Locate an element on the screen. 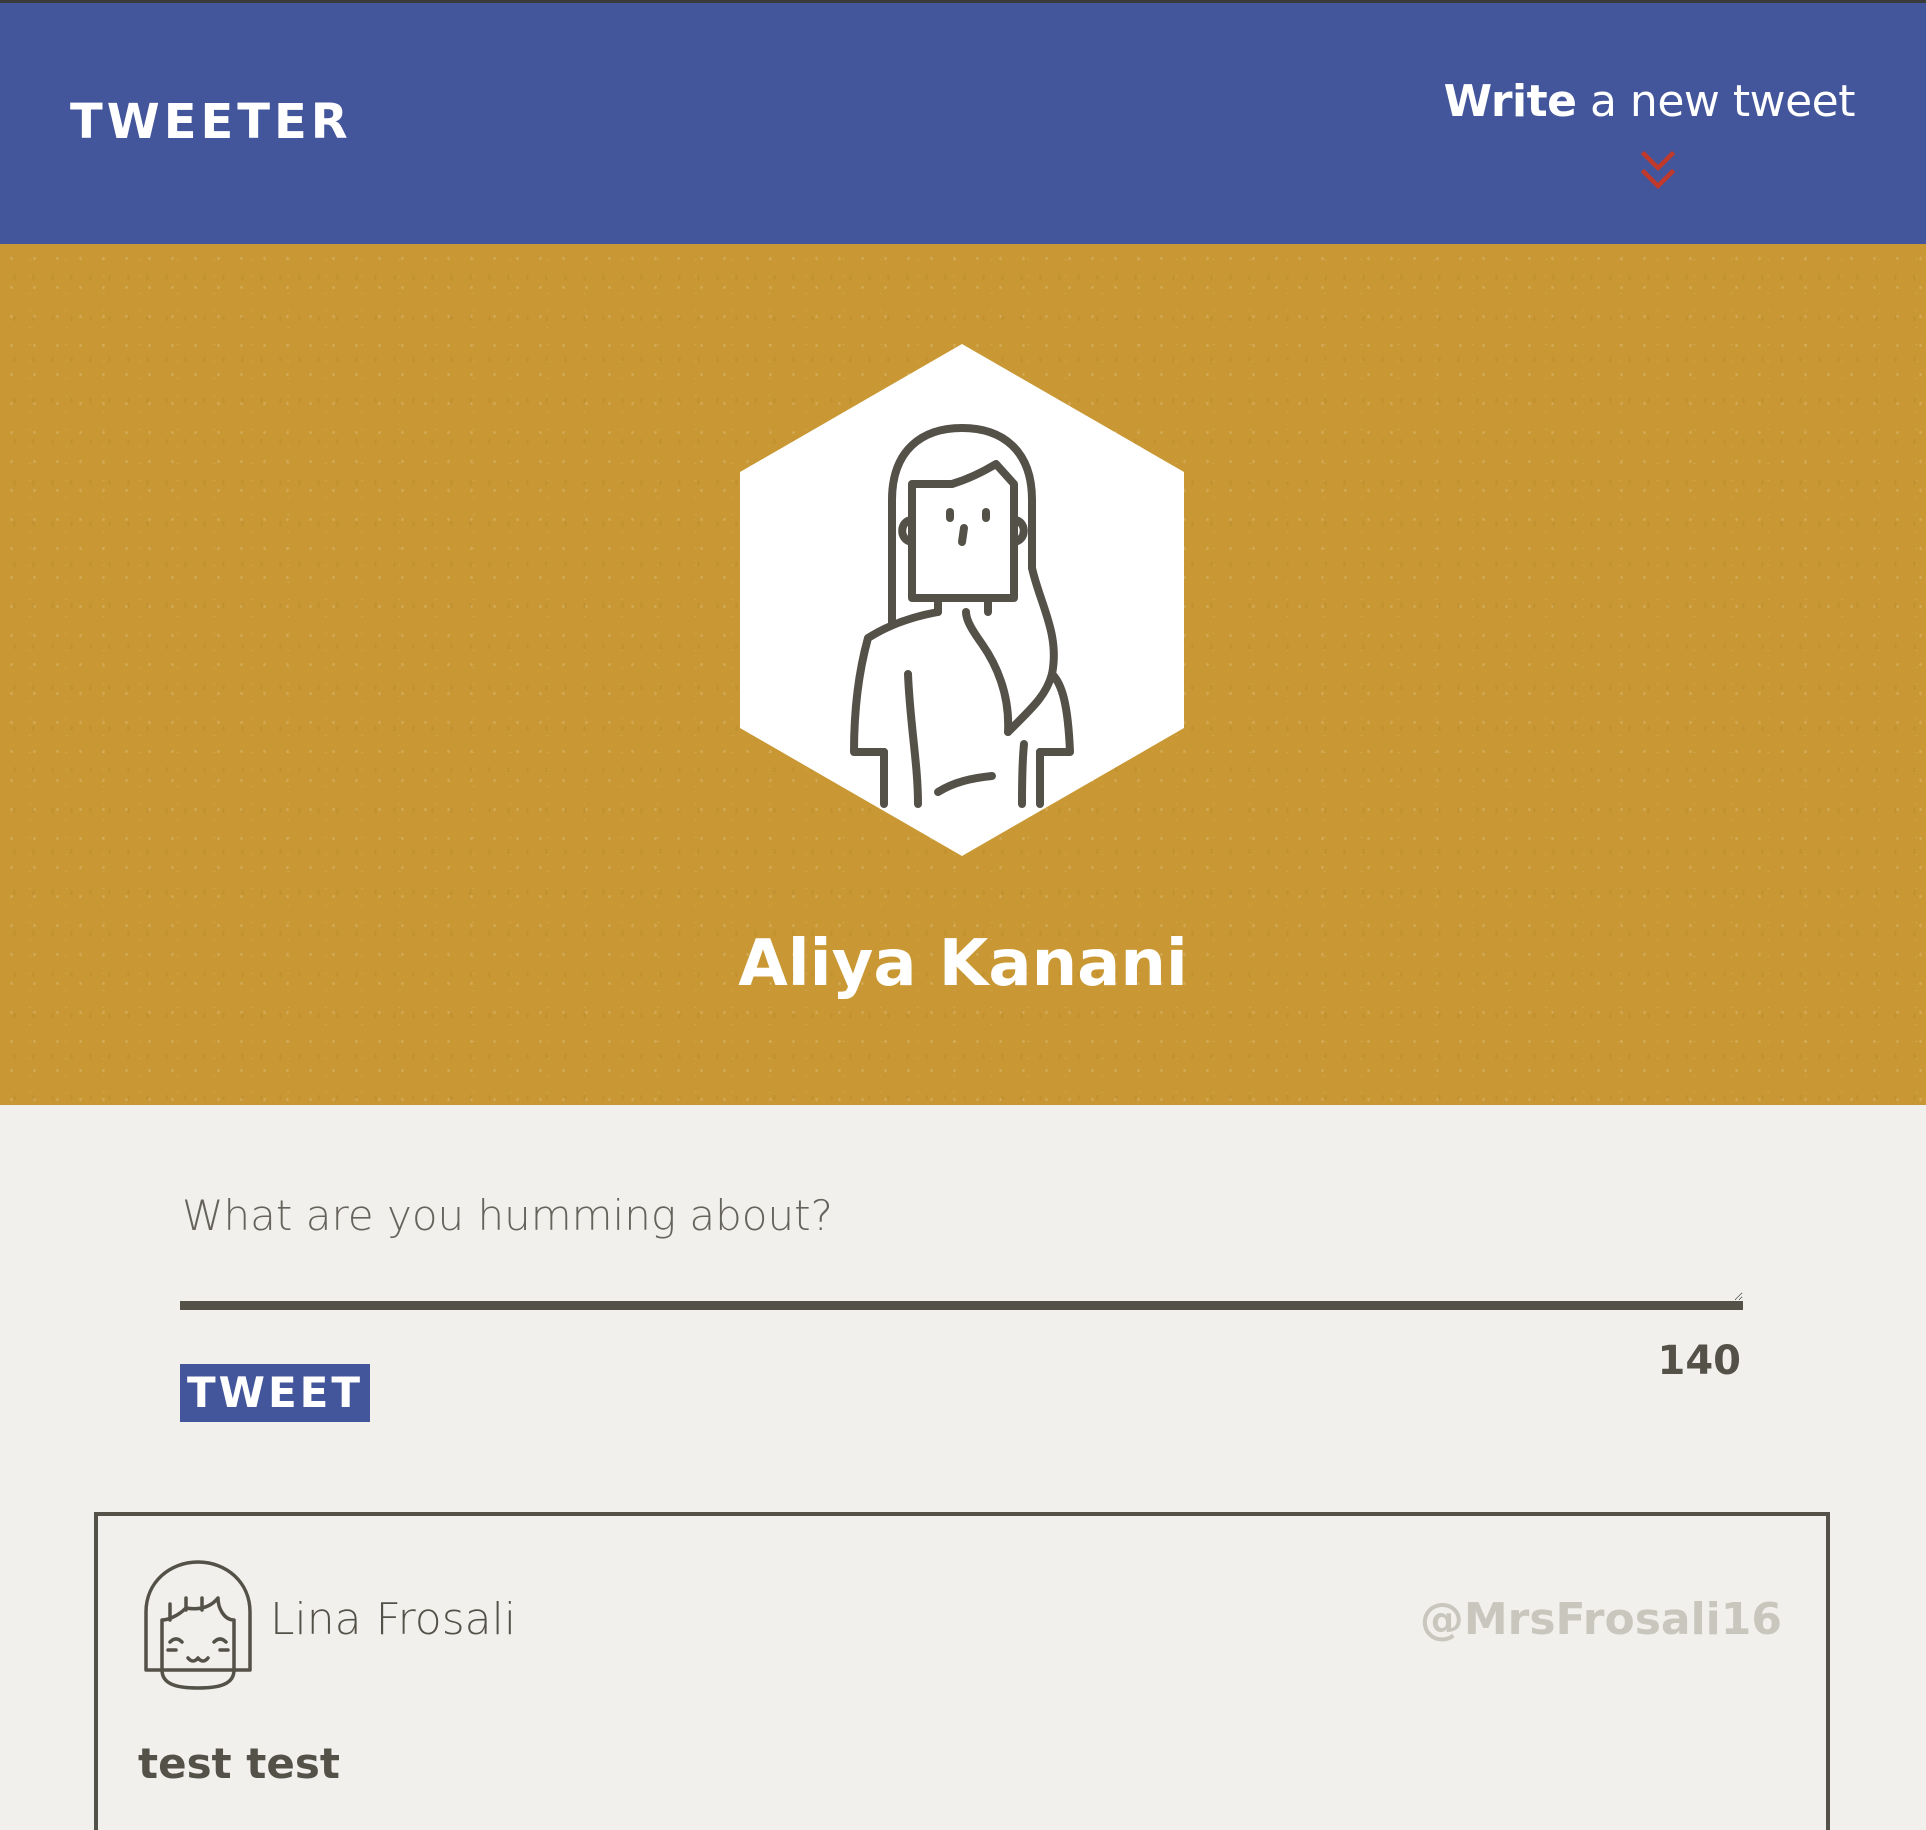  write-new-tweet-toggle: Write a new tweet is located at coordinates (1649, 139).